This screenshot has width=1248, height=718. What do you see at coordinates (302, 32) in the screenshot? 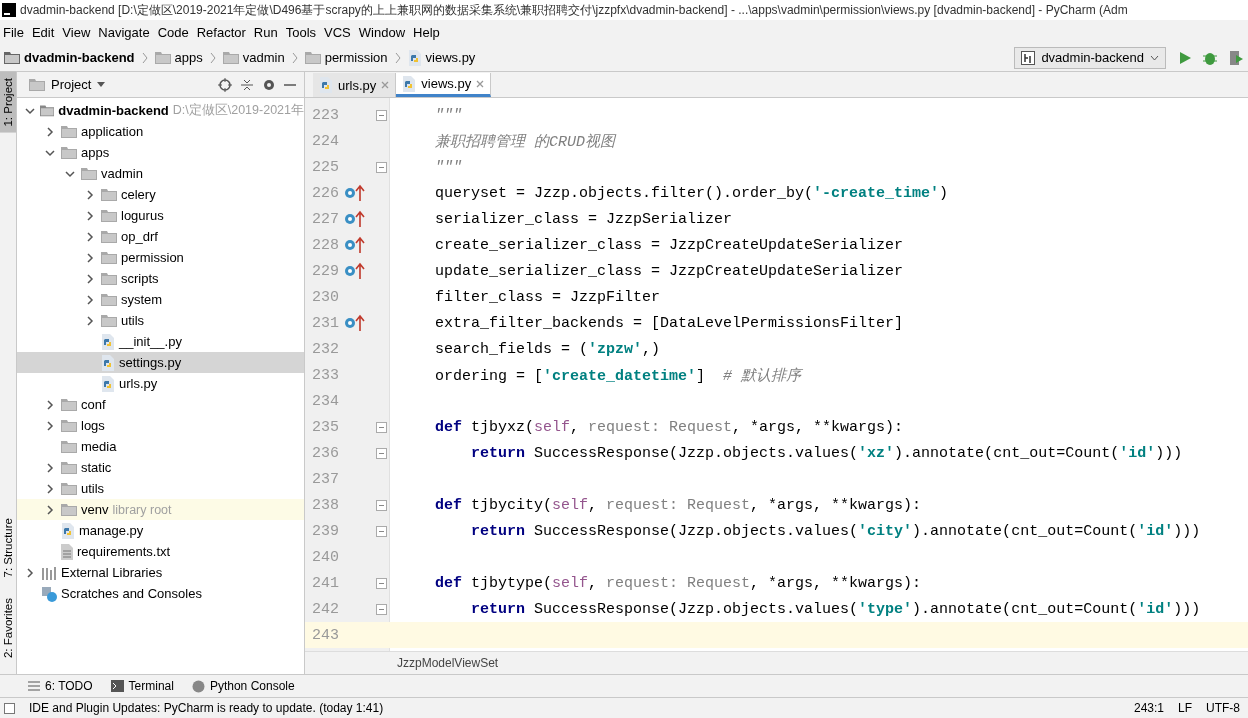
I see `menu-item: Tools` at bounding box center [302, 32].